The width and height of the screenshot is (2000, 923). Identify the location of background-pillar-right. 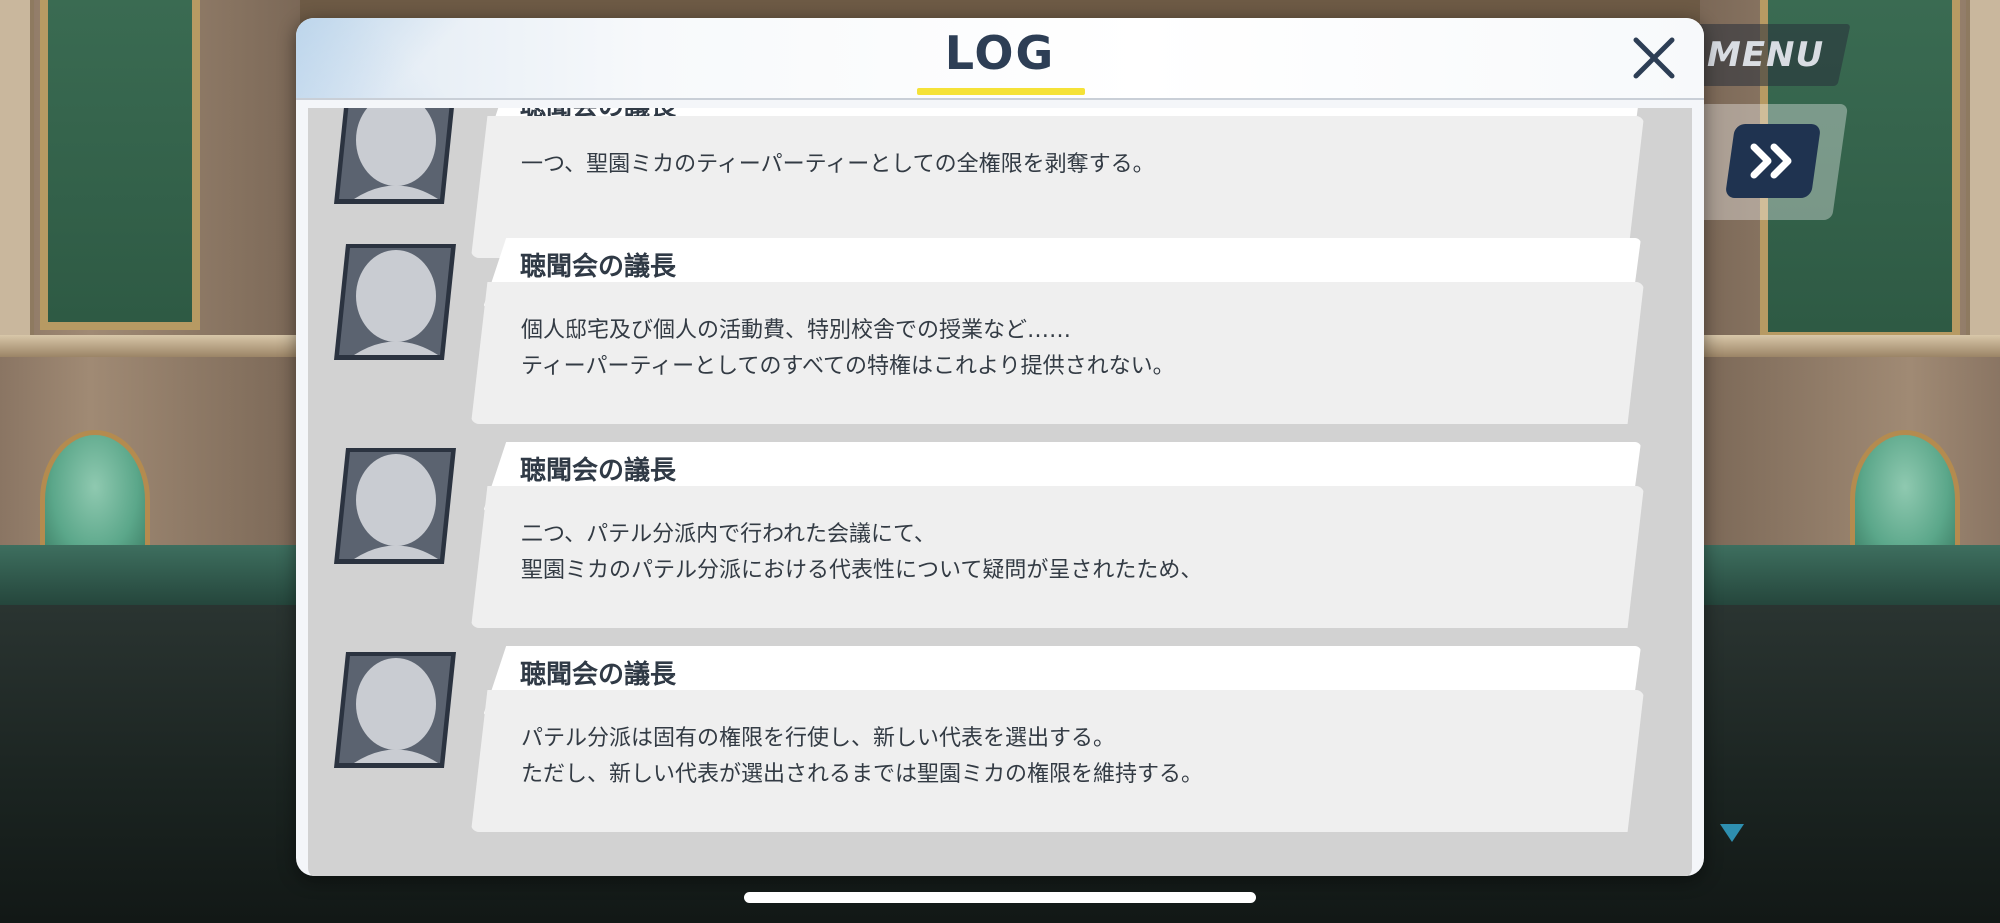
(1983, 170).